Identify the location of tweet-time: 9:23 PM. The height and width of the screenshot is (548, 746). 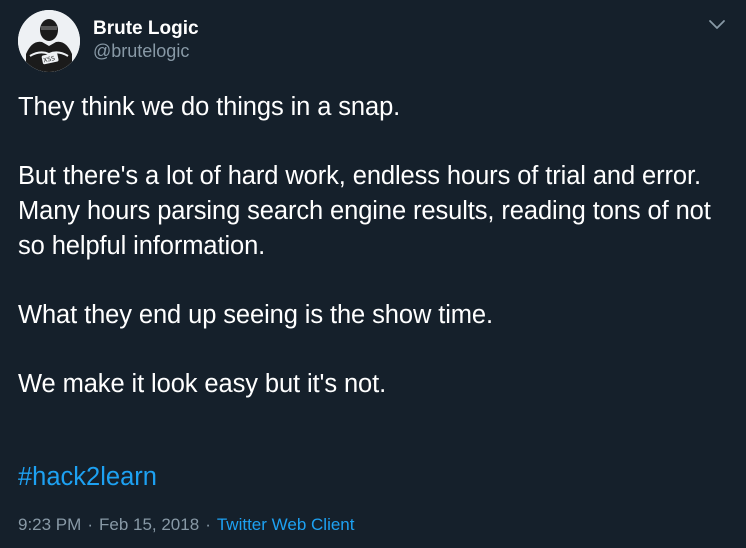
(49, 525).